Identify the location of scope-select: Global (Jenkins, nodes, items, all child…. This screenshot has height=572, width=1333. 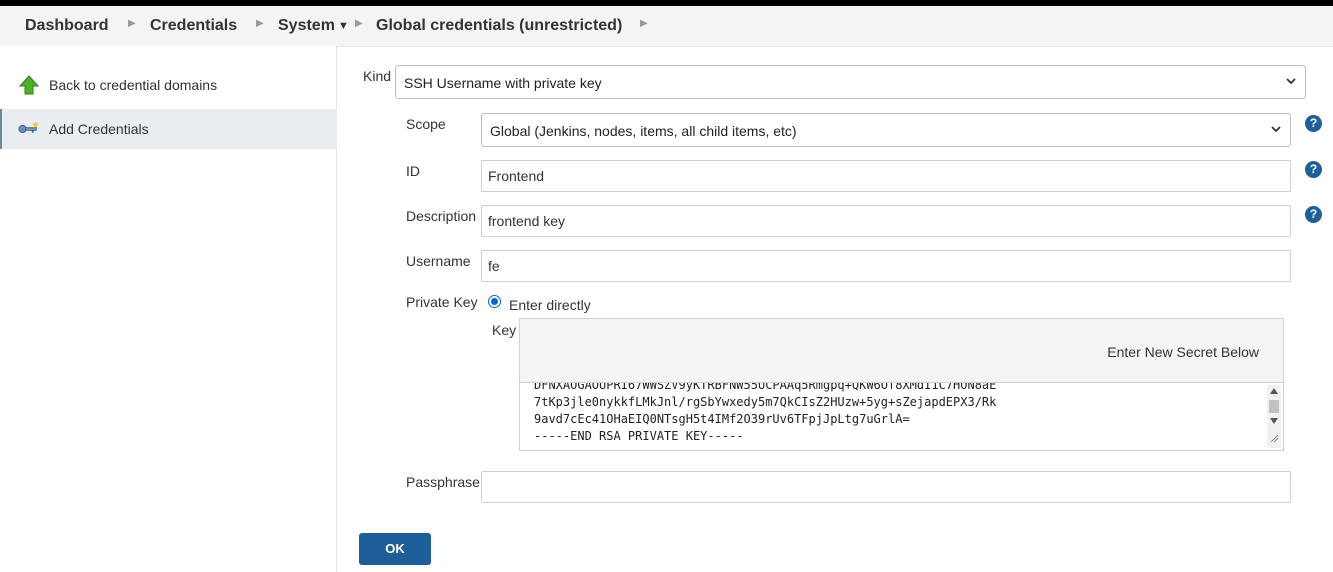
(886, 130).